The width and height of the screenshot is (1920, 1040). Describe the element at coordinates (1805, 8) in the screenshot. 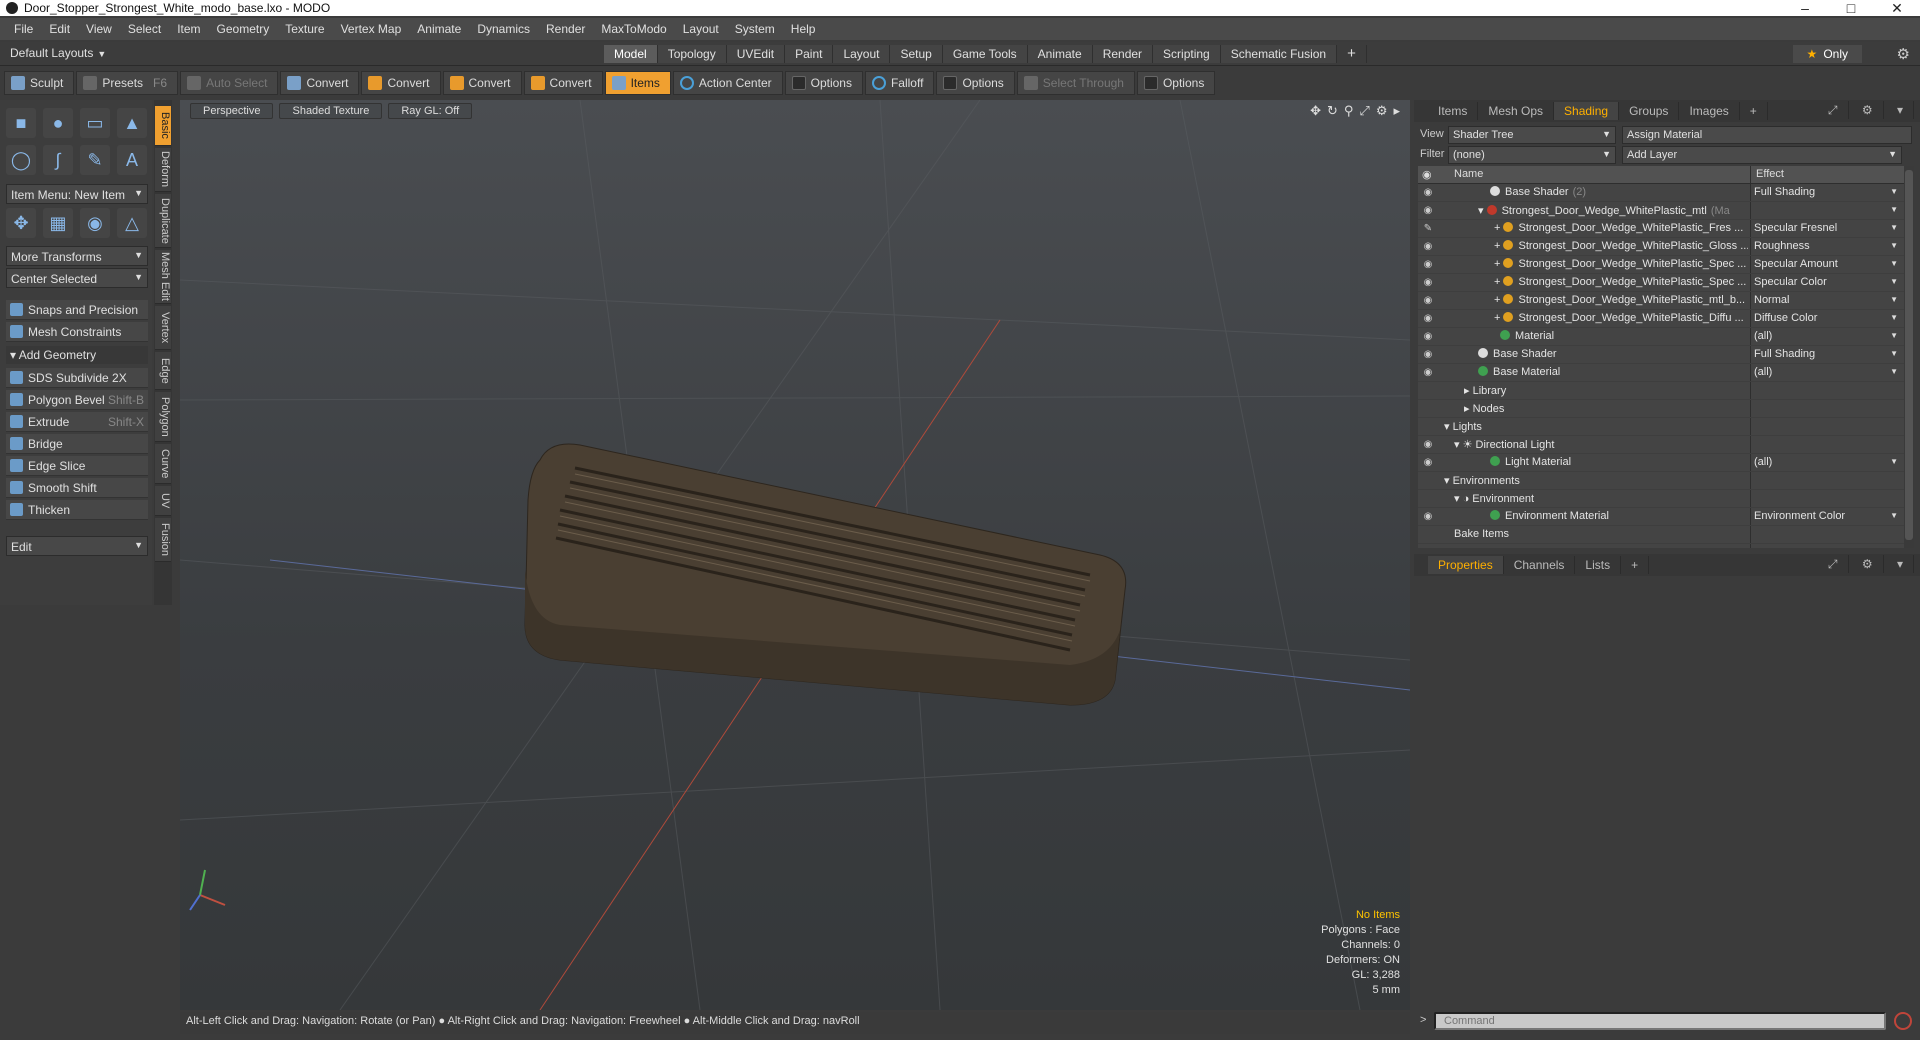

I see `minimize-icon: –` at that location.